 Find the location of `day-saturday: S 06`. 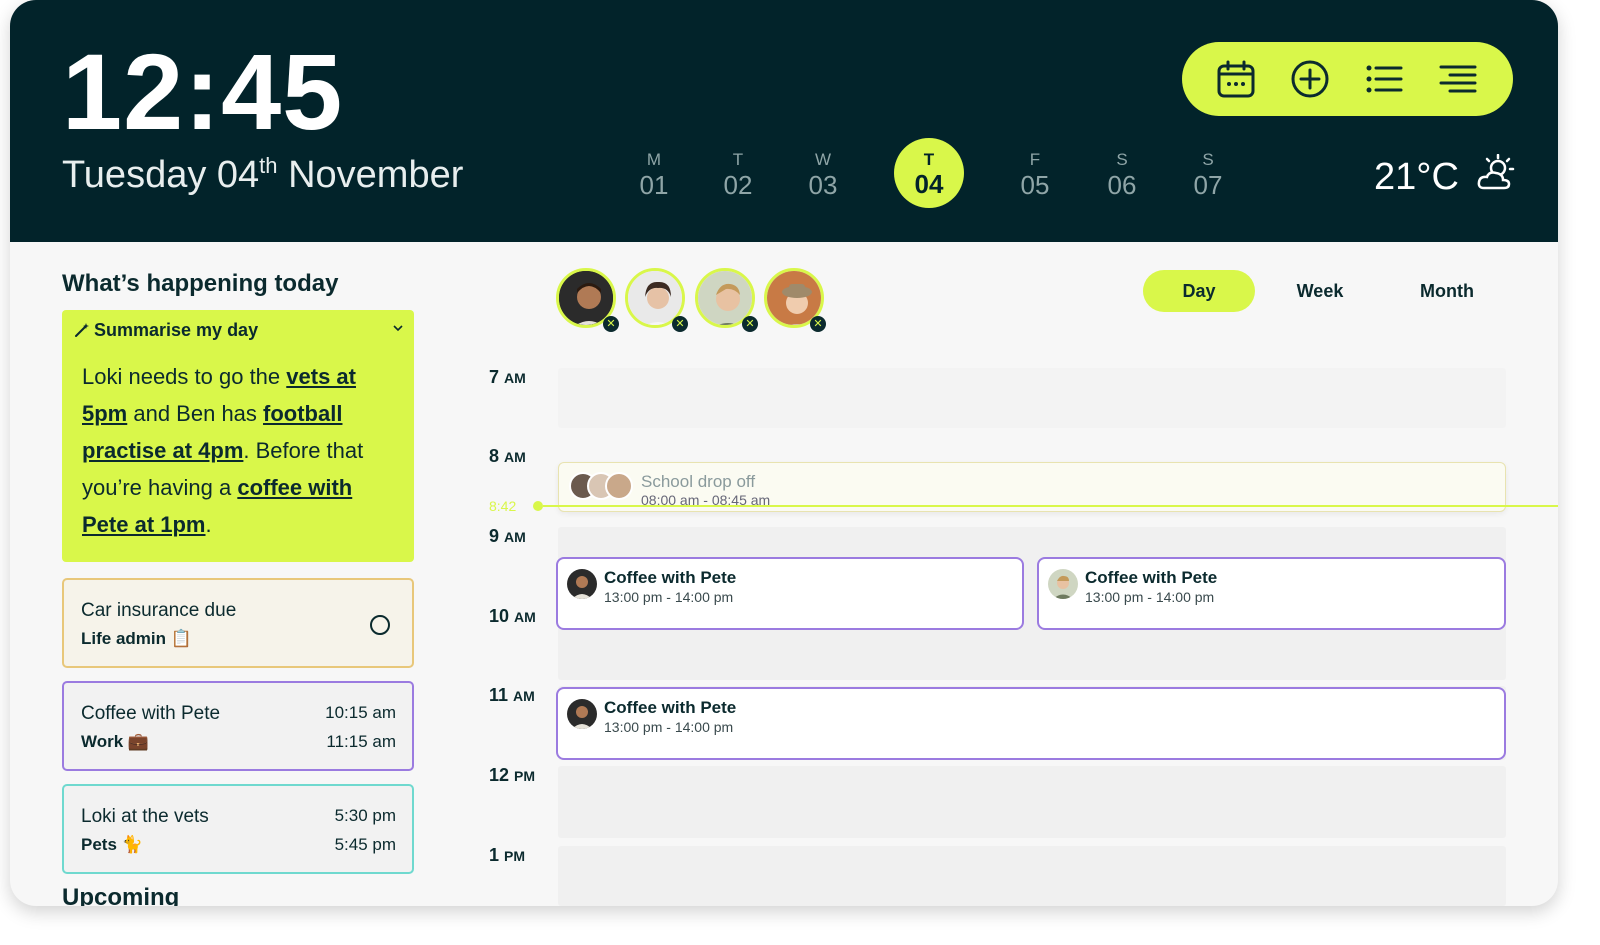

day-saturday: S 06 is located at coordinates (1122, 175).